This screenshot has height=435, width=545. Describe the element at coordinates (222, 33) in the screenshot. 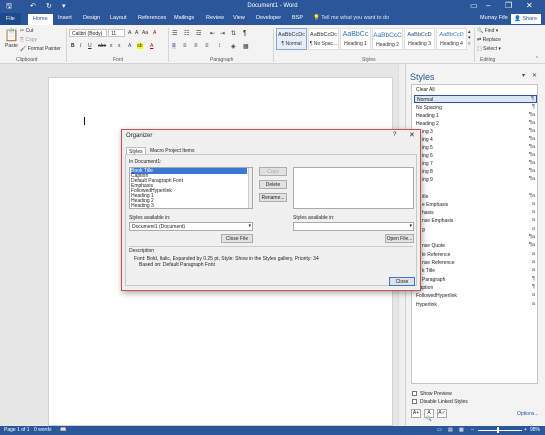

I see `increase-indent-icon: ⇥` at that location.